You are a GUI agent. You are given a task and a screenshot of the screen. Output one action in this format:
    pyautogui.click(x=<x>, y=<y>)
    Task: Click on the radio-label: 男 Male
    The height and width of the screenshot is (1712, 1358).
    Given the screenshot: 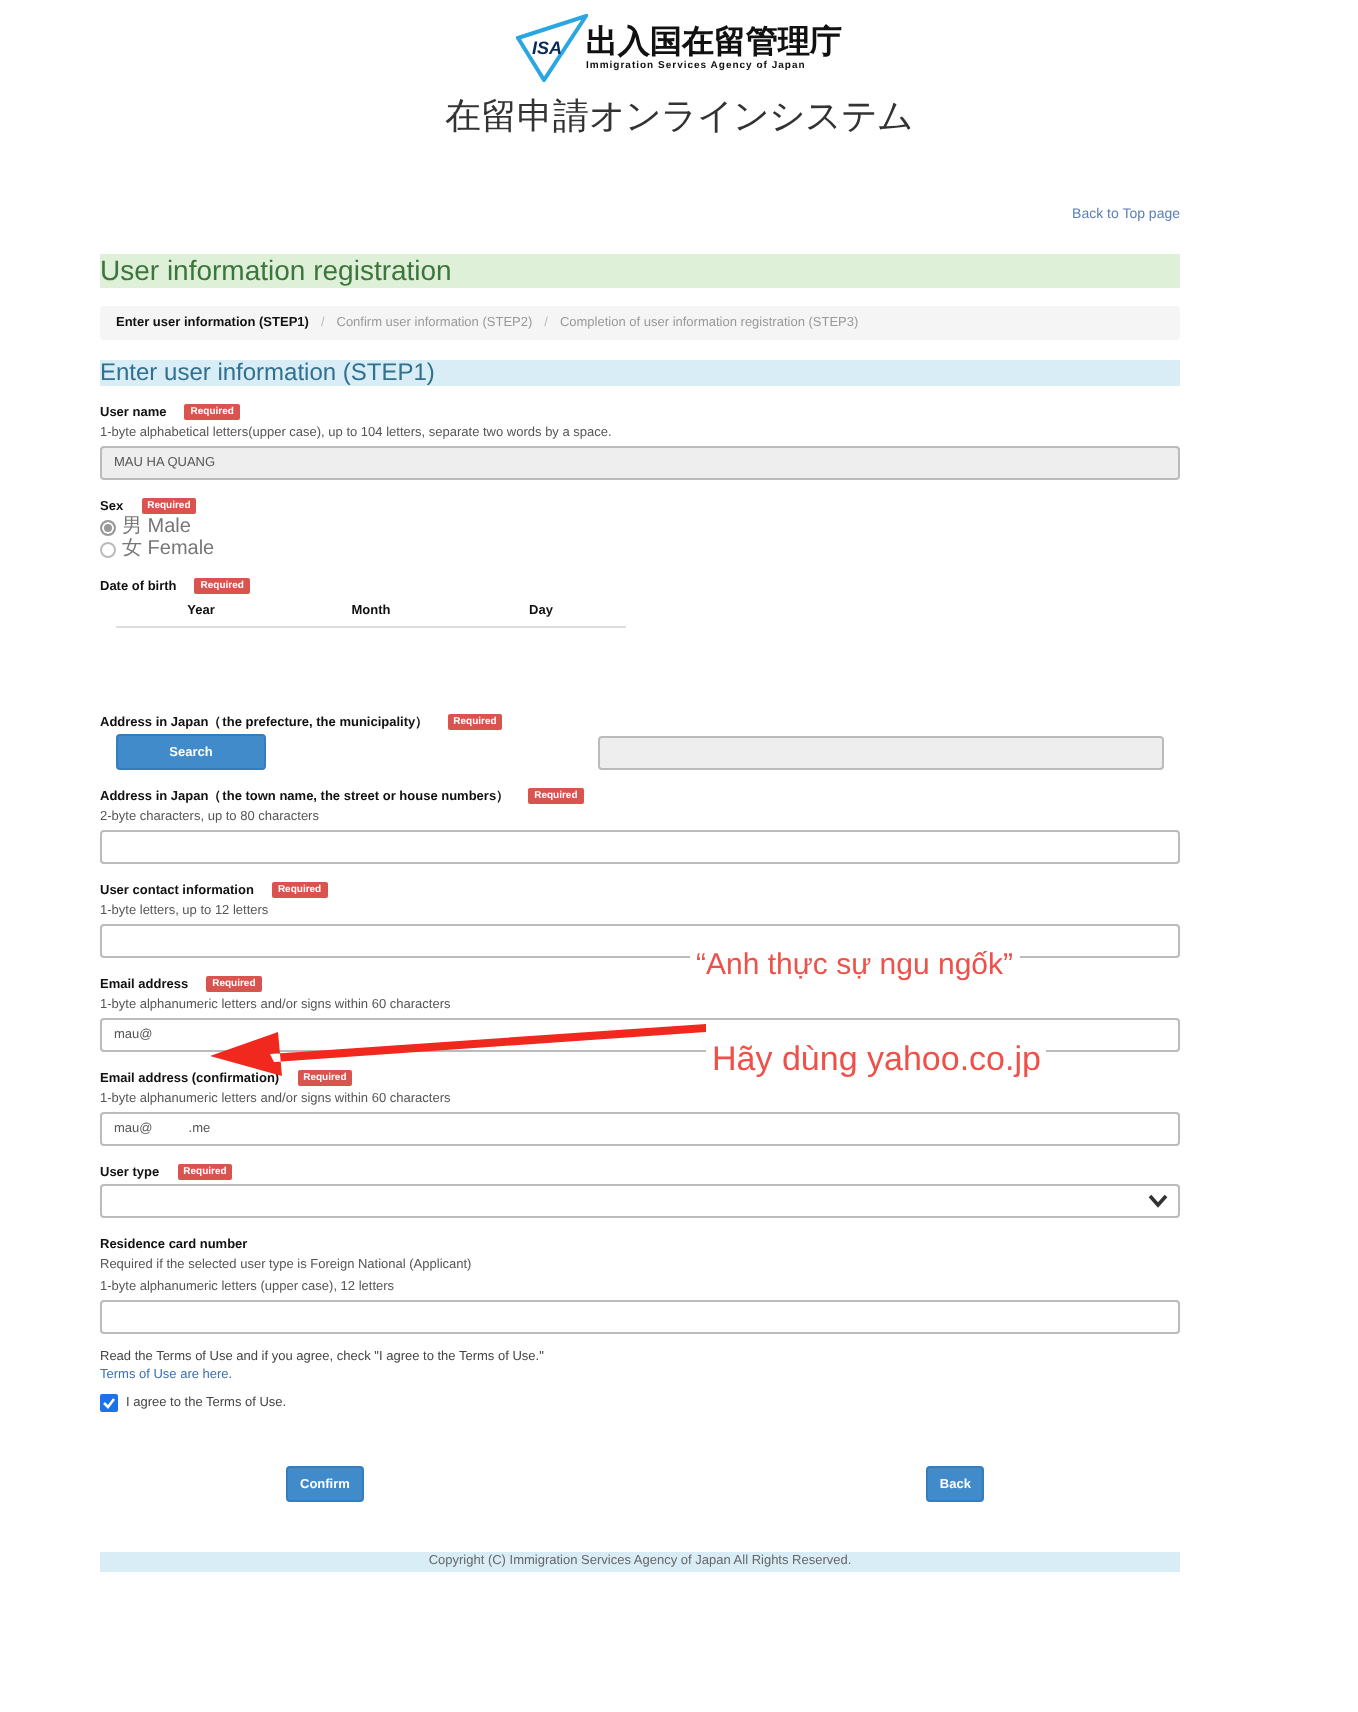 What is the action you would take?
    pyautogui.click(x=156, y=527)
    